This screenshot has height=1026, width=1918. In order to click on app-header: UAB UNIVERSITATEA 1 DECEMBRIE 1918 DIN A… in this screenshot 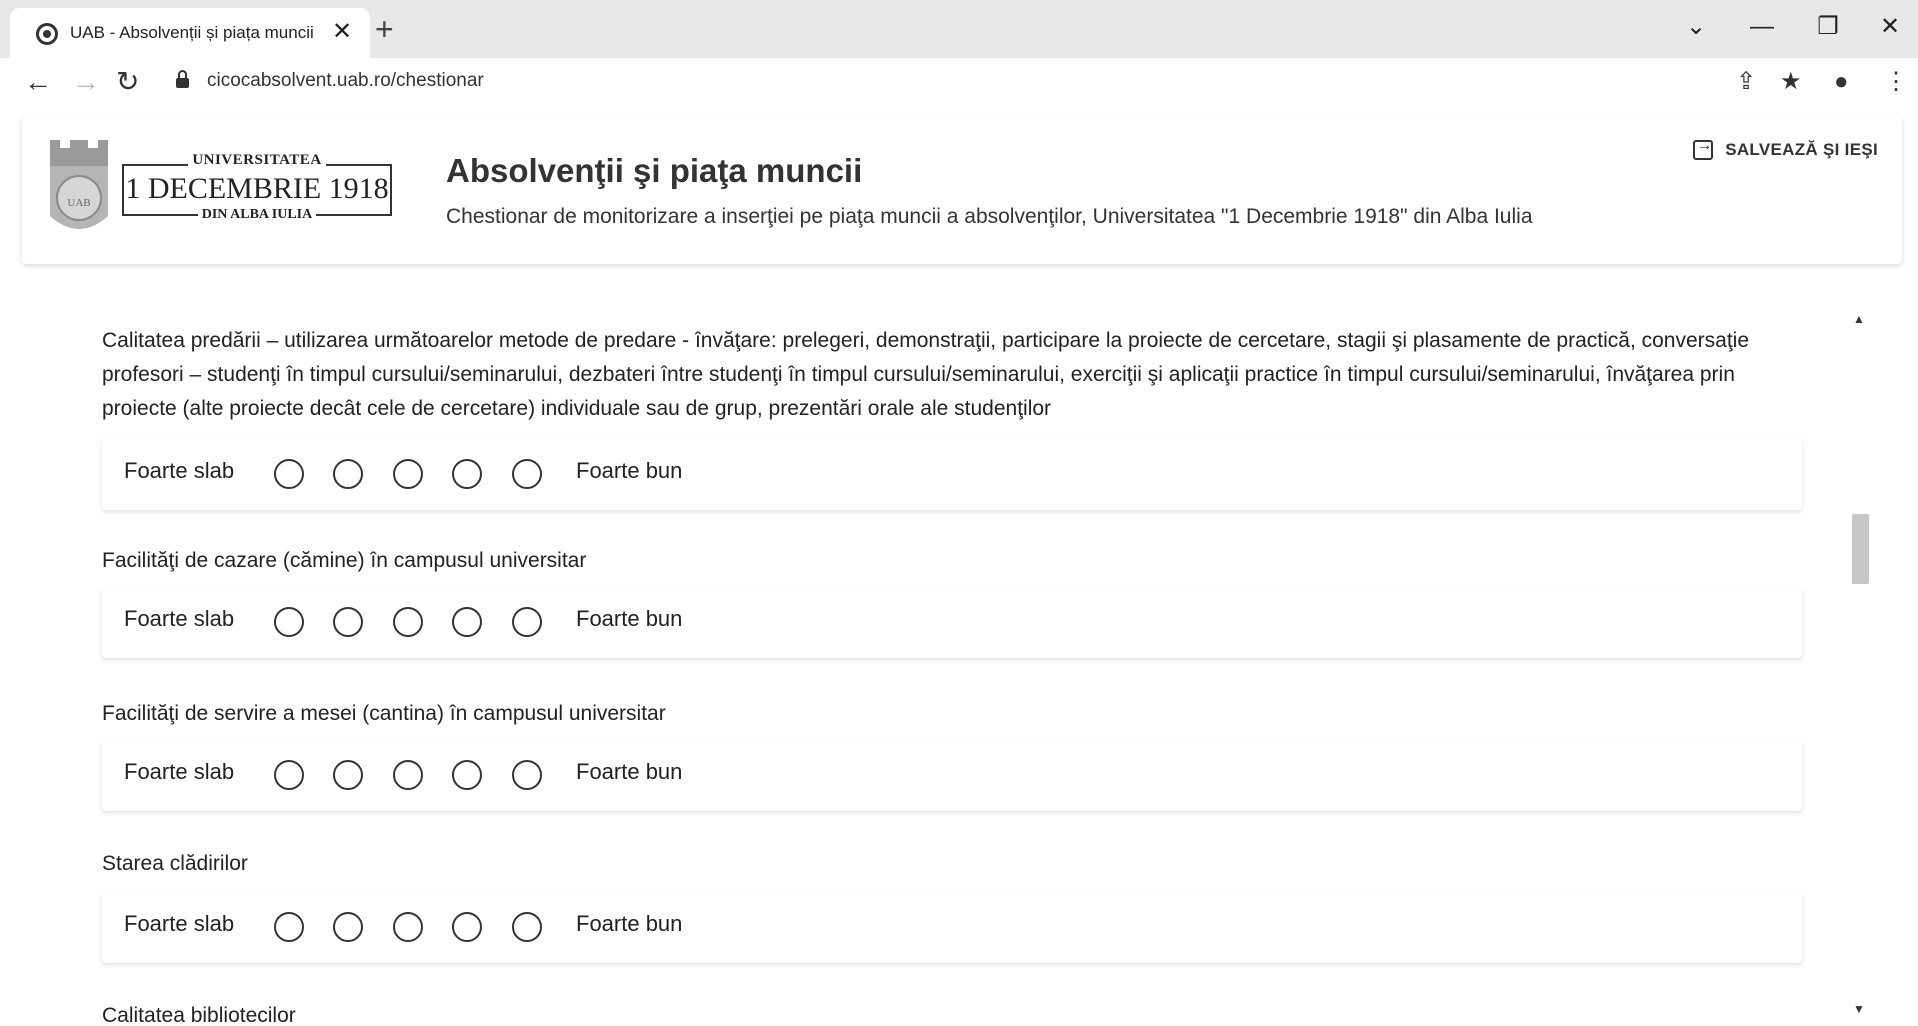, I will do `click(962, 190)`.